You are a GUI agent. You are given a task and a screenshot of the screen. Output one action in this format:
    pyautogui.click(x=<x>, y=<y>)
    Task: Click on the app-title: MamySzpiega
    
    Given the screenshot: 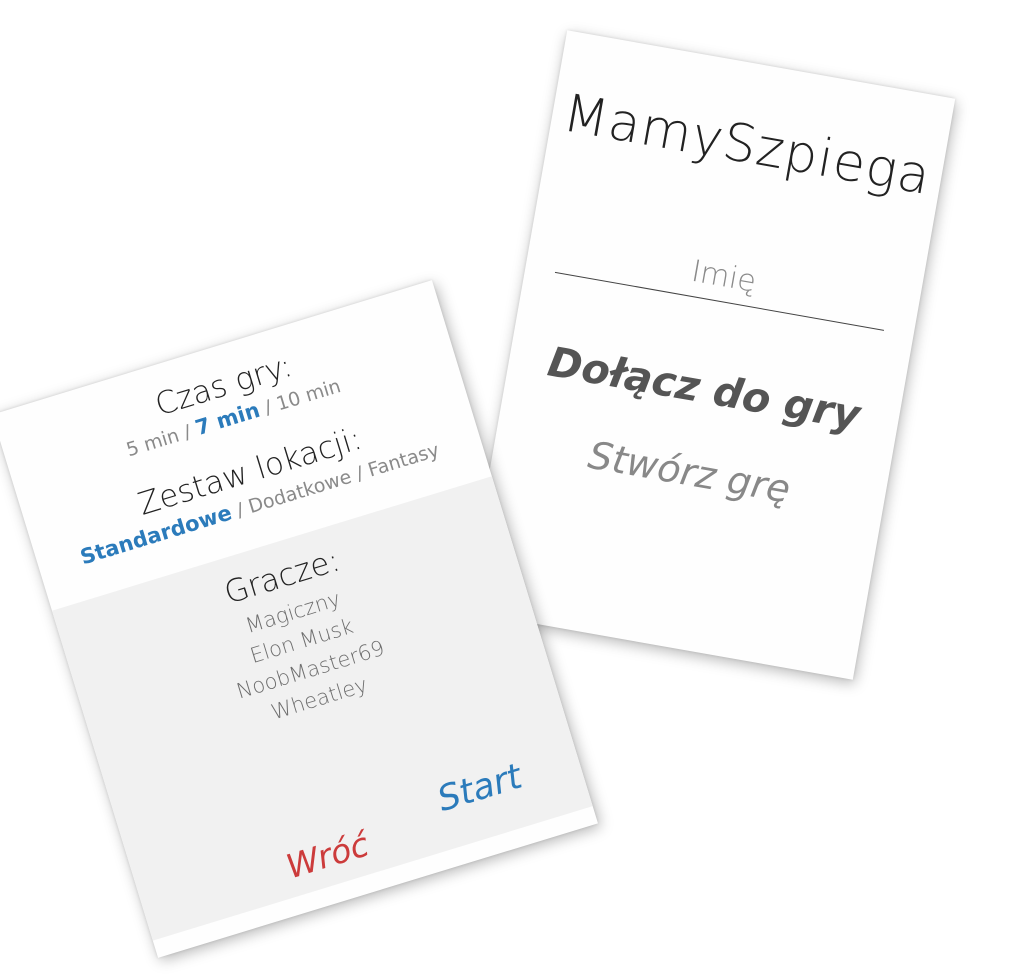 What is the action you would take?
    pyautogui.click(x=747, y=145)
    